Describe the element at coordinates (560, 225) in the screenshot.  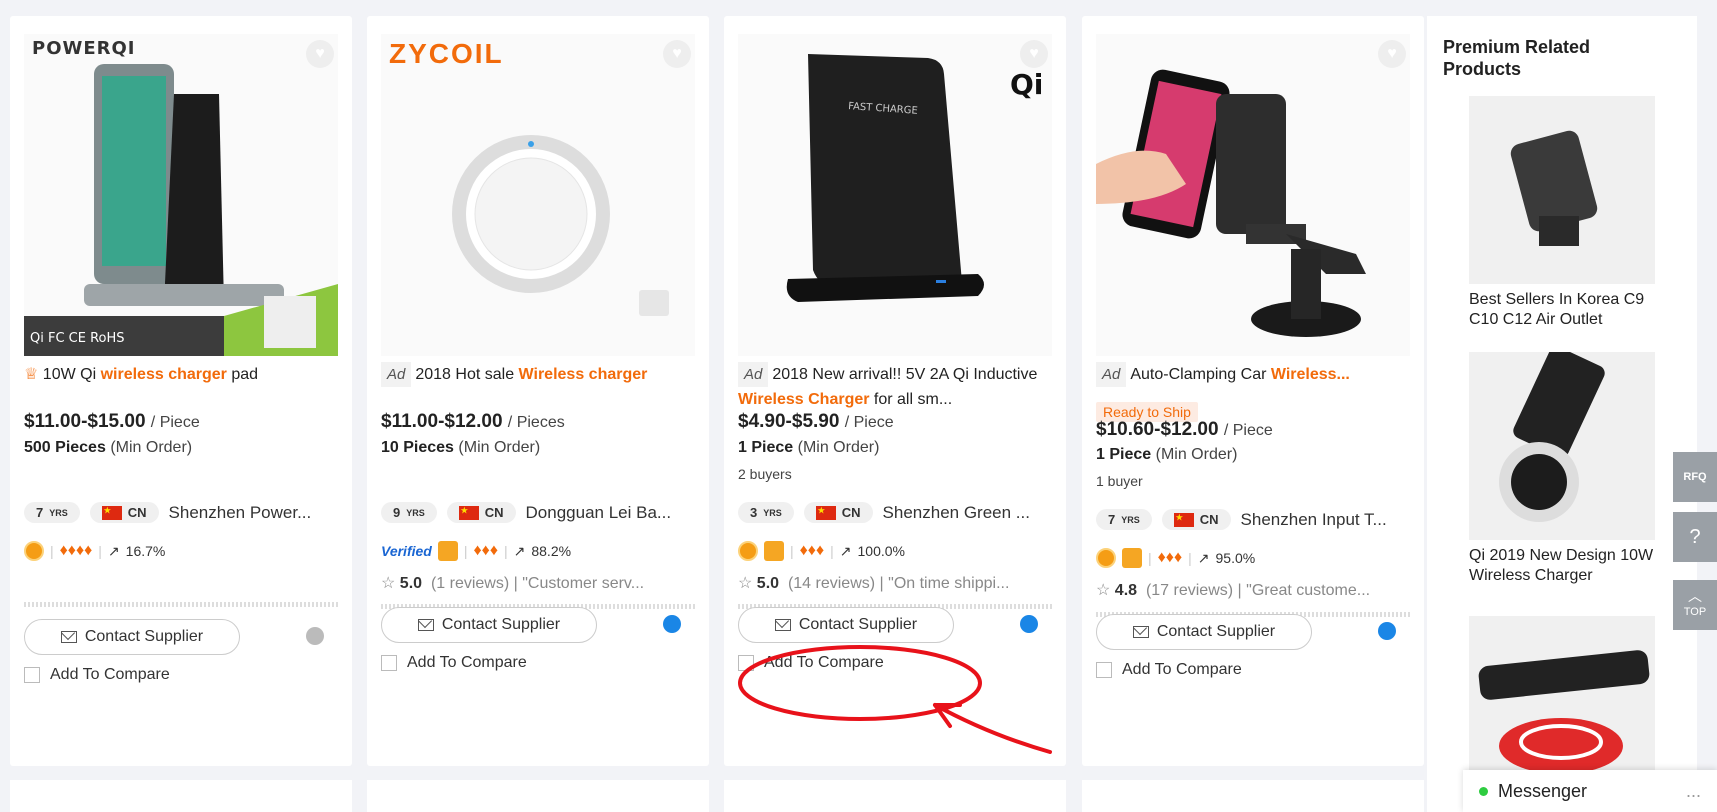
I see `round-wireless-charger-image` at that location.